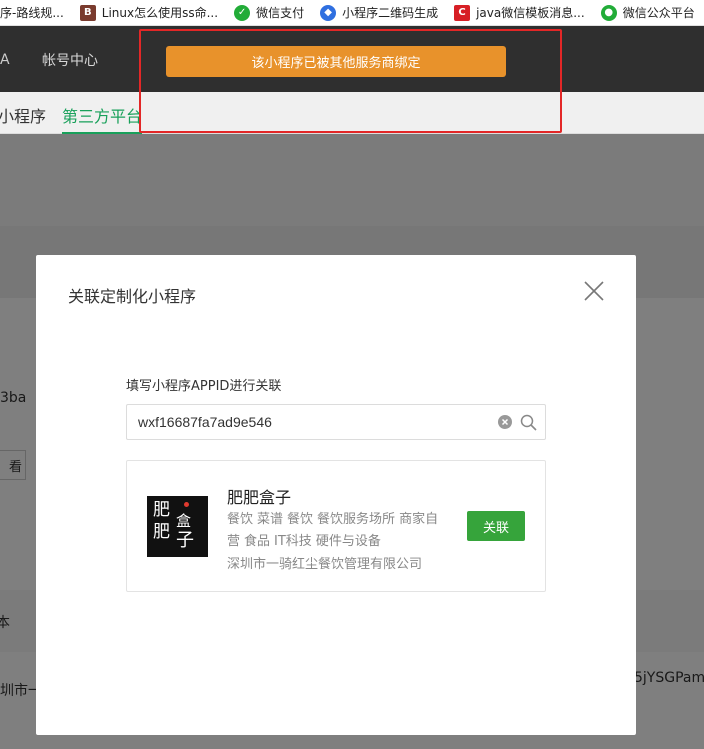  What do you see at coordinates (293, 541) in the screenshot?
I see `category-tag: IT科技` at bounding box center [293, 541].